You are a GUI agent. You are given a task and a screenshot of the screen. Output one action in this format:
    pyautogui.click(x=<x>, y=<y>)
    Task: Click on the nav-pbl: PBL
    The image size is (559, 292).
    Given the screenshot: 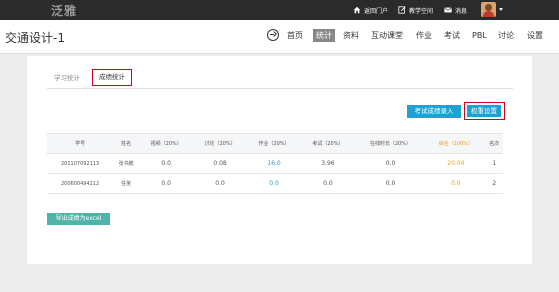 What is the action you would take?
    pyautogui.click(x=479, y=35)
    